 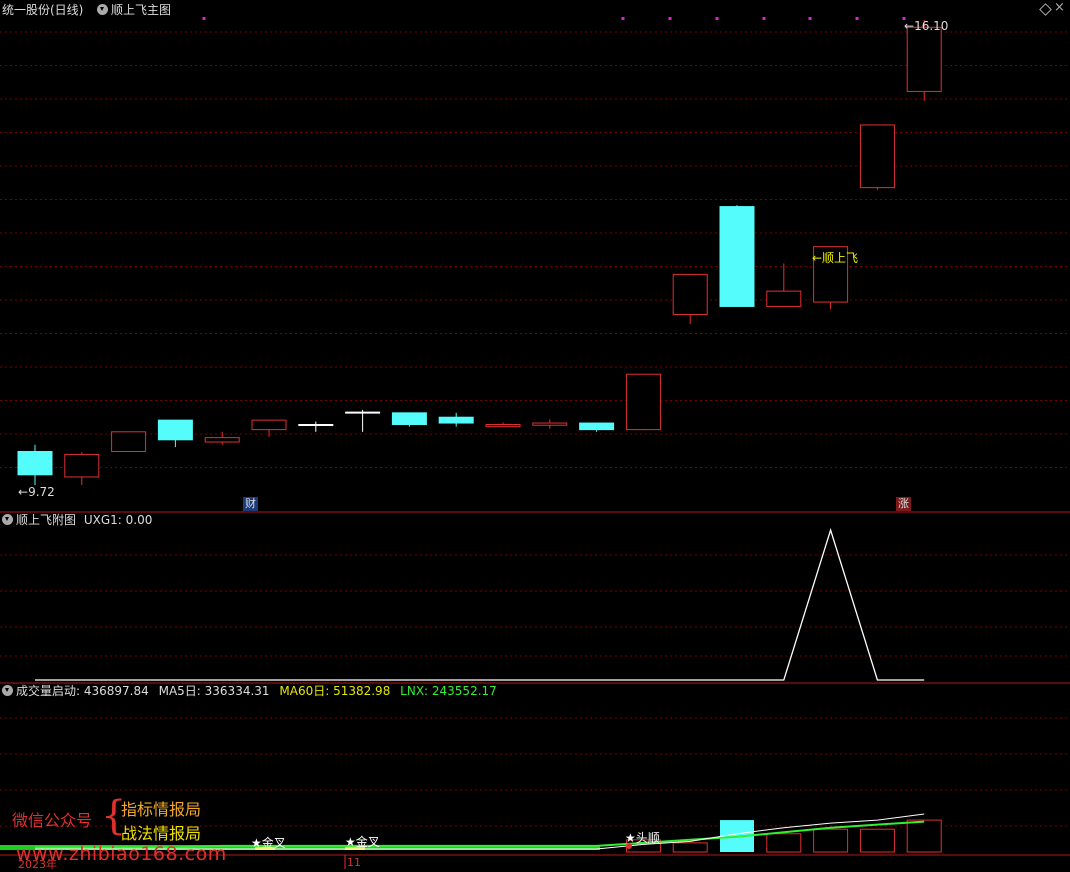 What do you see at coordinates (52, 820) in the screenshot?
I see `watermark-wechat: 微信公众号` at bounding box center [52, 820].